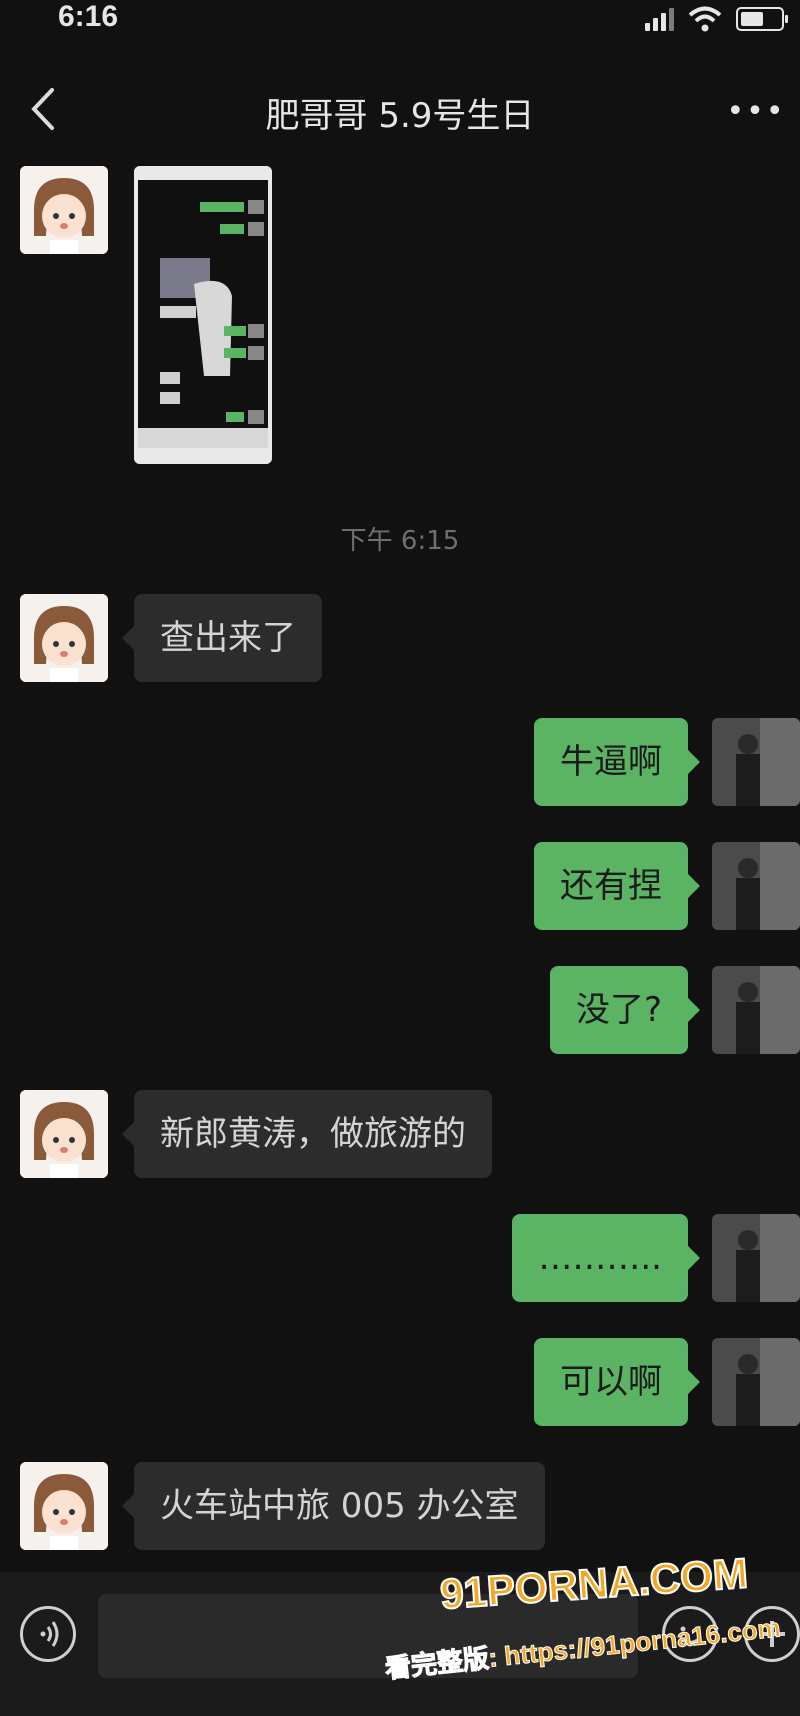  Describe the element at coordinates (756, 111) in the screenshot. I see `more-icon: •••` at that location.